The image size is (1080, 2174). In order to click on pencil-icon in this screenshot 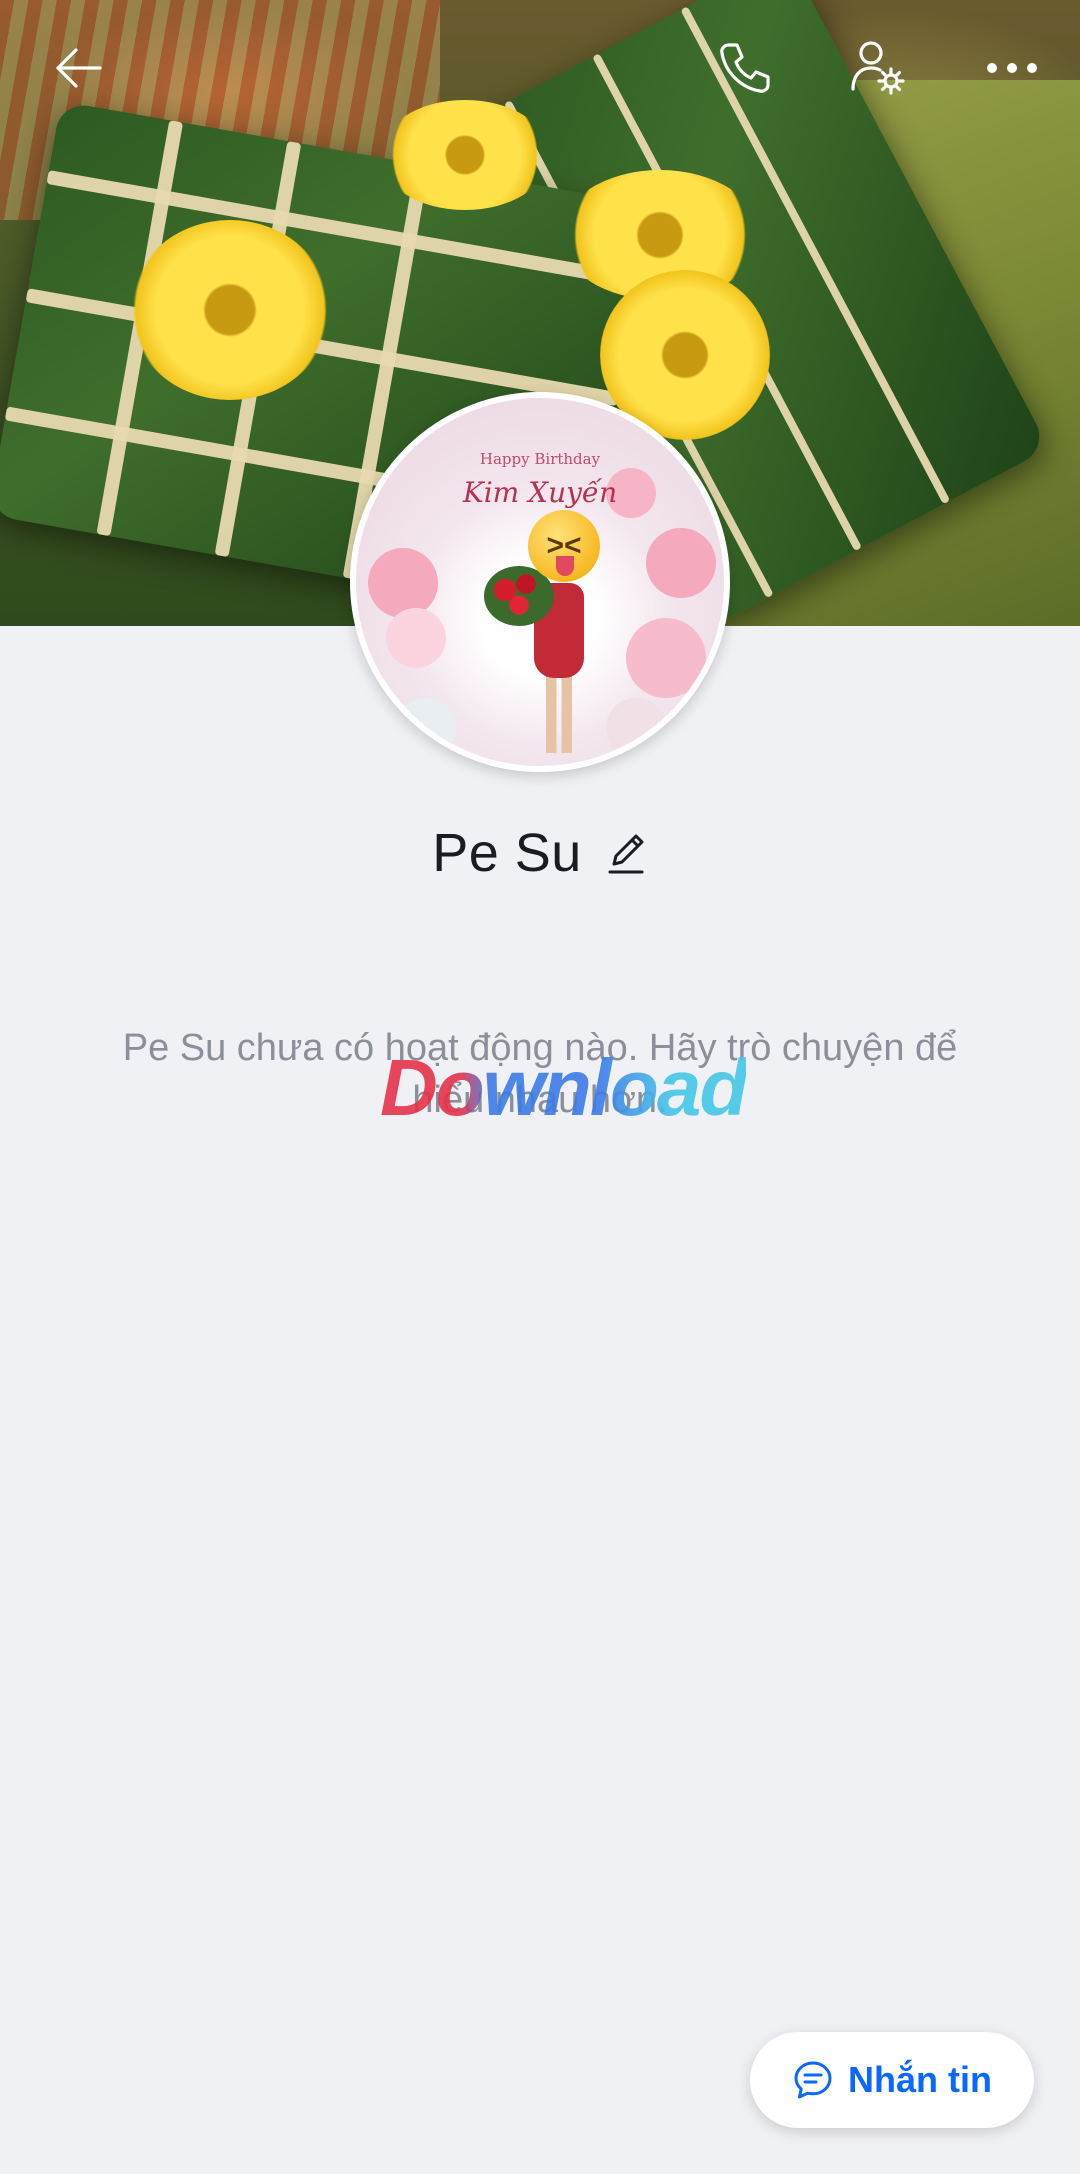, I will do `click(626, 854)`.